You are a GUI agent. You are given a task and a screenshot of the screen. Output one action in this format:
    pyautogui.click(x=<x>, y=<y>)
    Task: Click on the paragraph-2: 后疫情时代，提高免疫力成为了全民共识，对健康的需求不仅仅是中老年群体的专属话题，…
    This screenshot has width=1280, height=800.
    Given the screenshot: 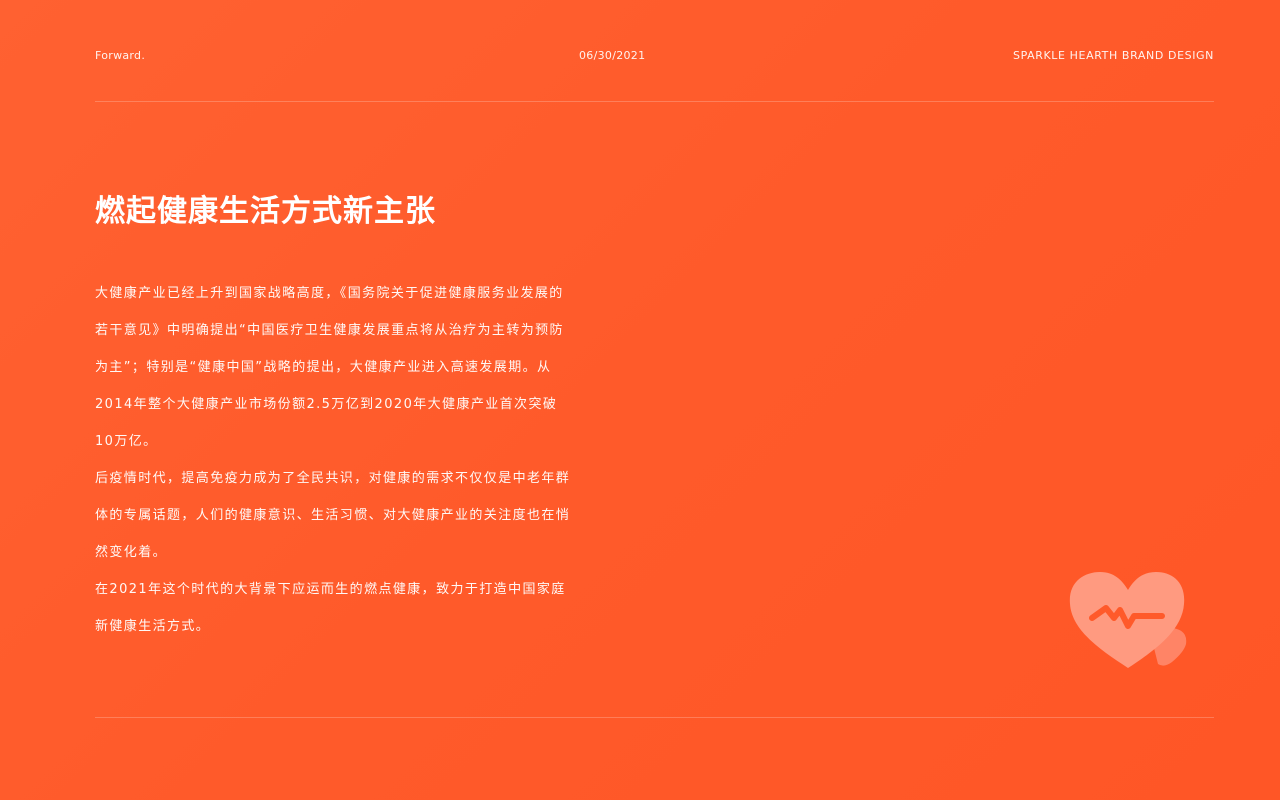 What is the action you would take?
    pyautogui.click(x=333, y=515)
    